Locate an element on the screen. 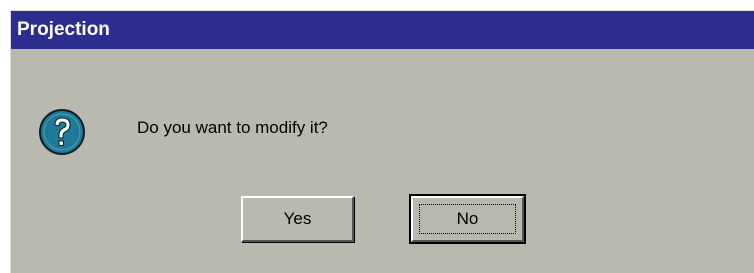  yes-button-label: Yes is located at coordinates (297, 218).